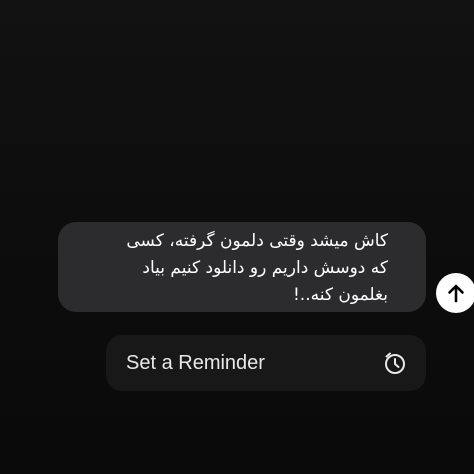 This screenshot has width=474, height=474. What do you see at coordinates (395, 363) in the screenshot?
I see `alarm-clock-icon` at bounding box center [395, 363].